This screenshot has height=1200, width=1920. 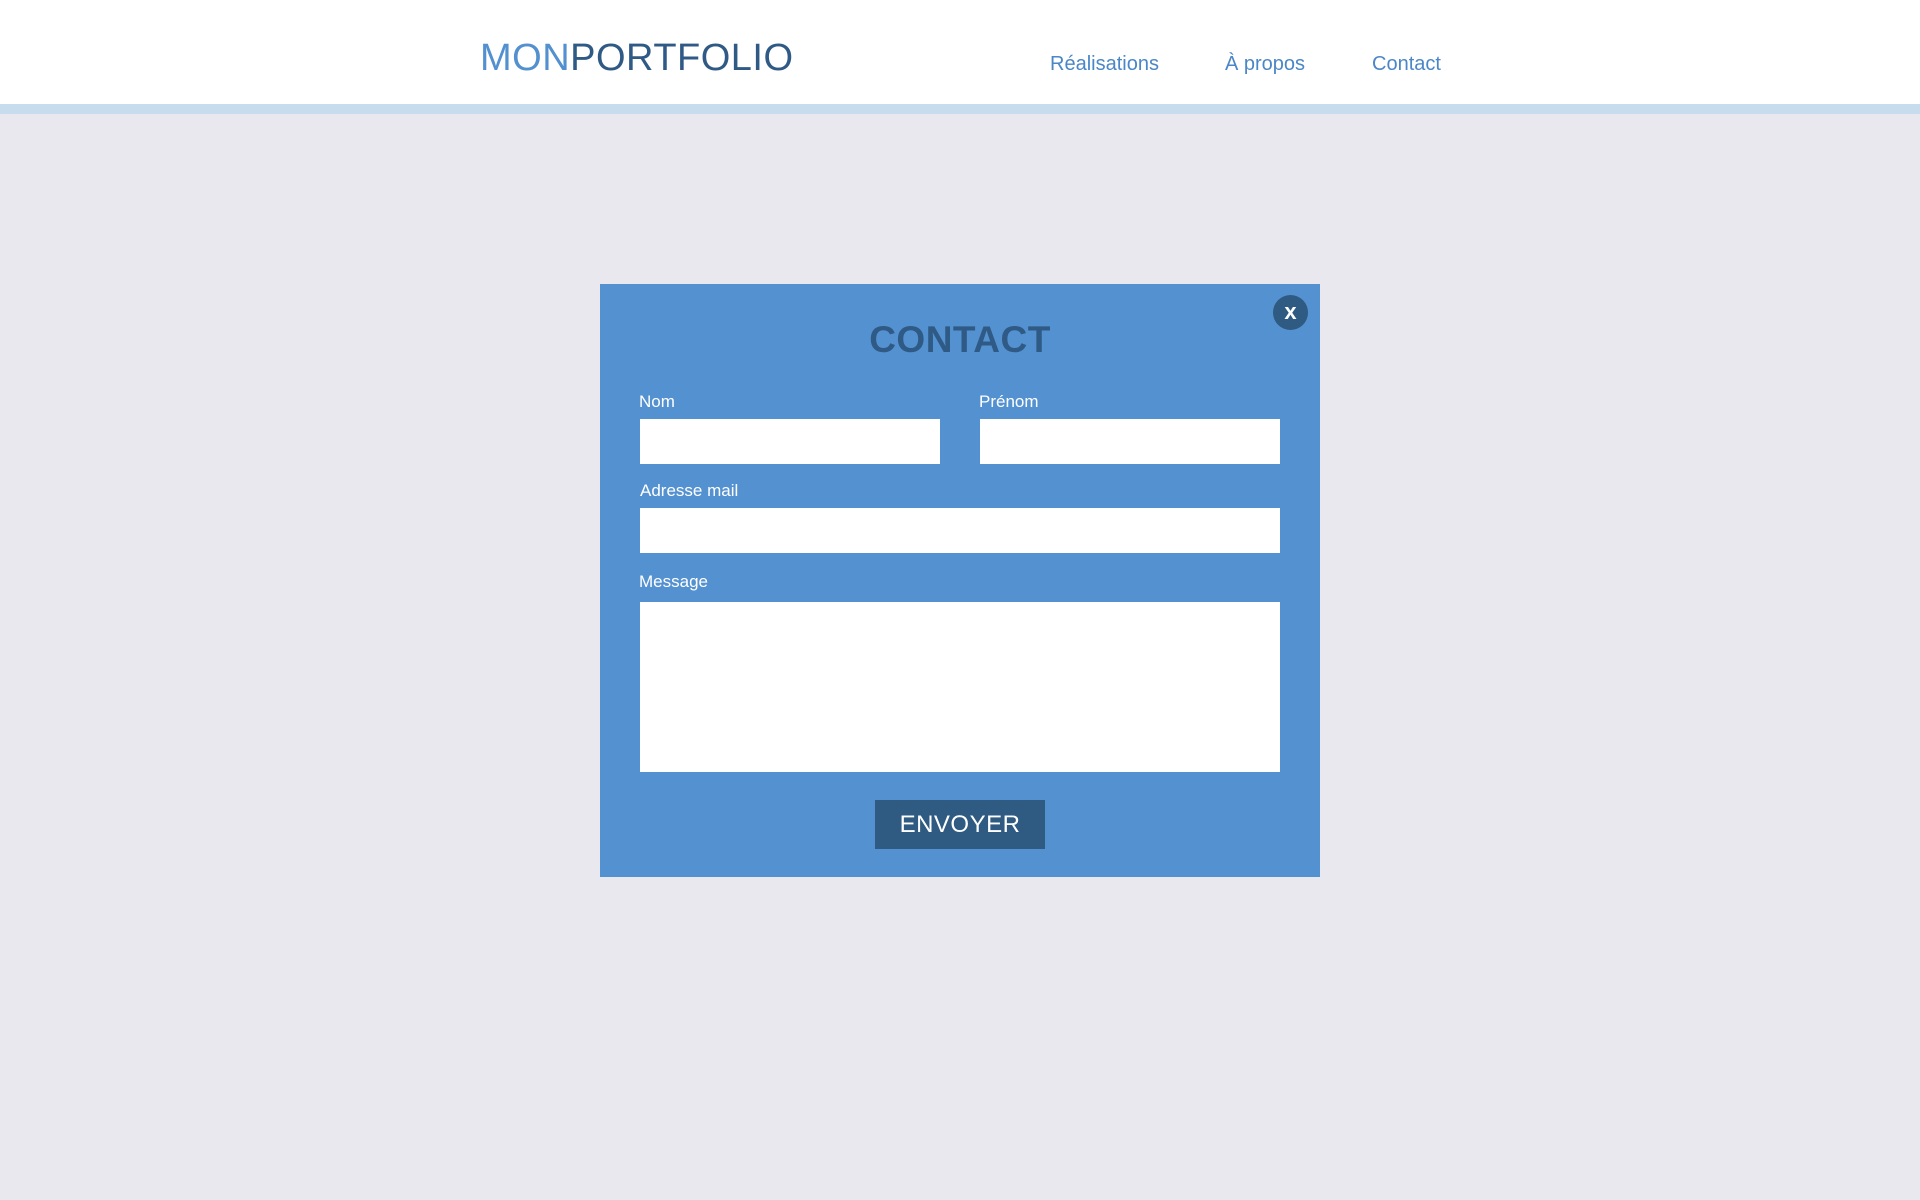 What do you see at coordinates (657, 401) in the screenshot?
I see `nom-label: Nom` at bounding box center [657, 401].